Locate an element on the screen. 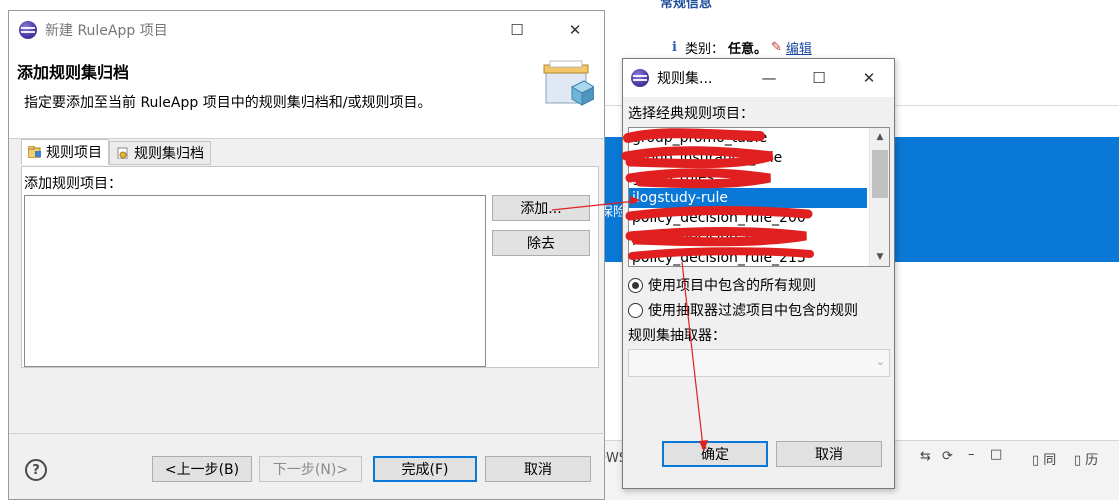 The height and width of the screenshot is (500, 1119). rule-projects-list is located at coordinates (255, 281).